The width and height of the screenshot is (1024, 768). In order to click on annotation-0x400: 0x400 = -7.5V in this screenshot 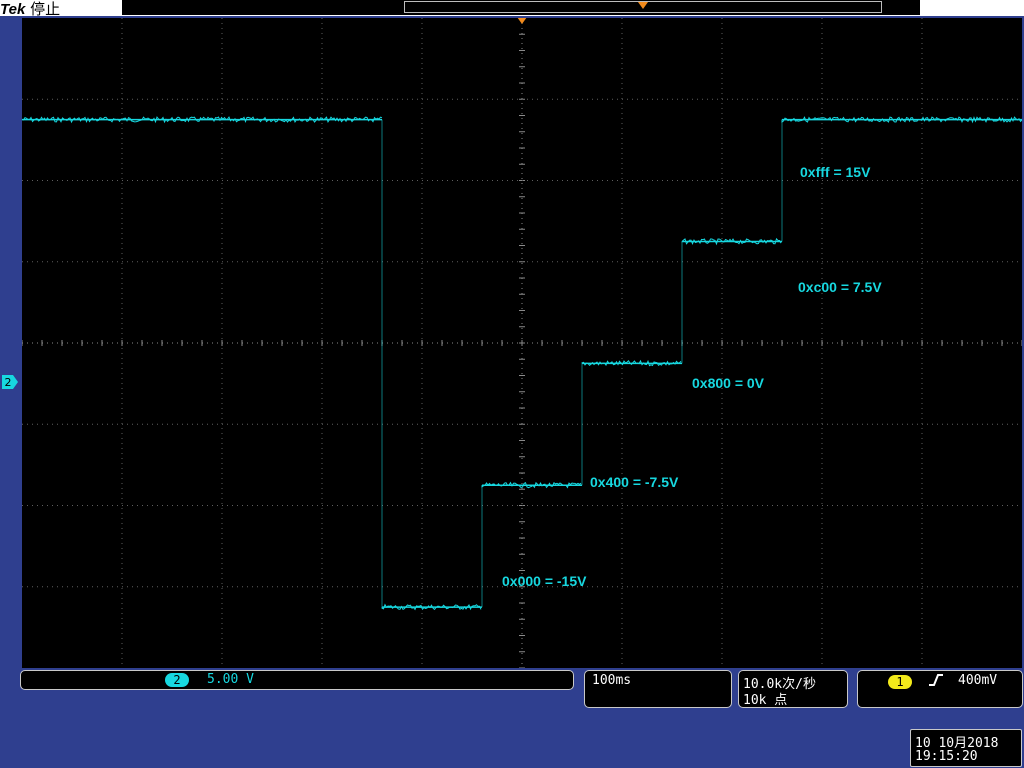, I will do `click(634, 482)`.